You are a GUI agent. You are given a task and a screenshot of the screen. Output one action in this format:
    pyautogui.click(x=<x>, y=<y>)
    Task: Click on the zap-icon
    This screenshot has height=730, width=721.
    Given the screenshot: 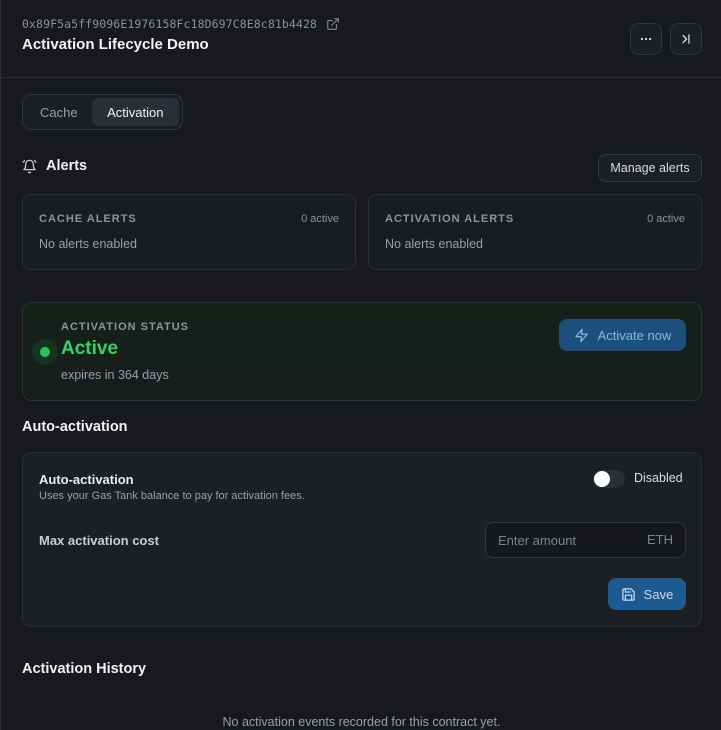 What is the action you would take?
    pyautogui.click(x=581, y=335)
    